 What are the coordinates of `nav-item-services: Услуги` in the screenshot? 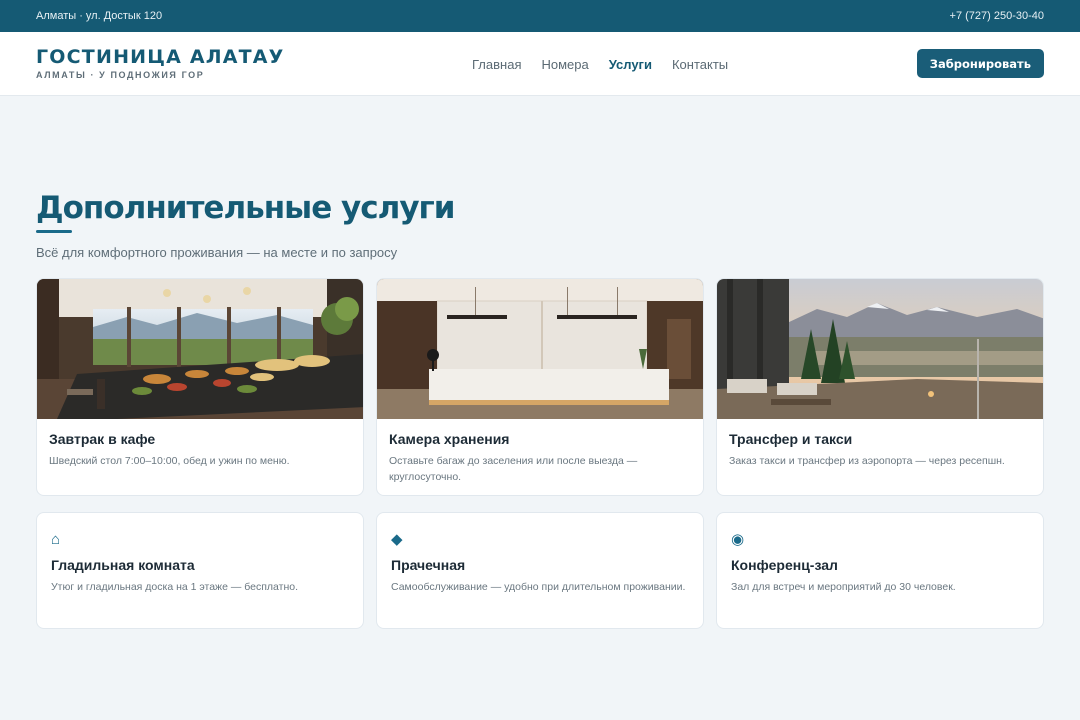 It's located at (630, 64).